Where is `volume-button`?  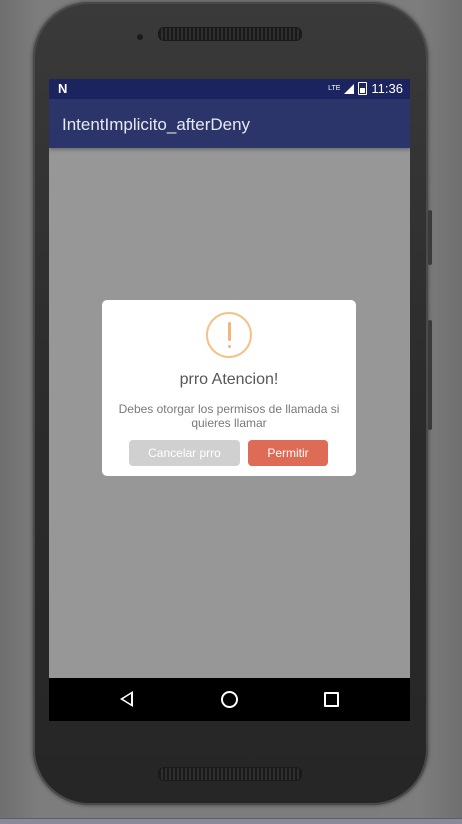 volume-button is located at coordinates (430, 237).